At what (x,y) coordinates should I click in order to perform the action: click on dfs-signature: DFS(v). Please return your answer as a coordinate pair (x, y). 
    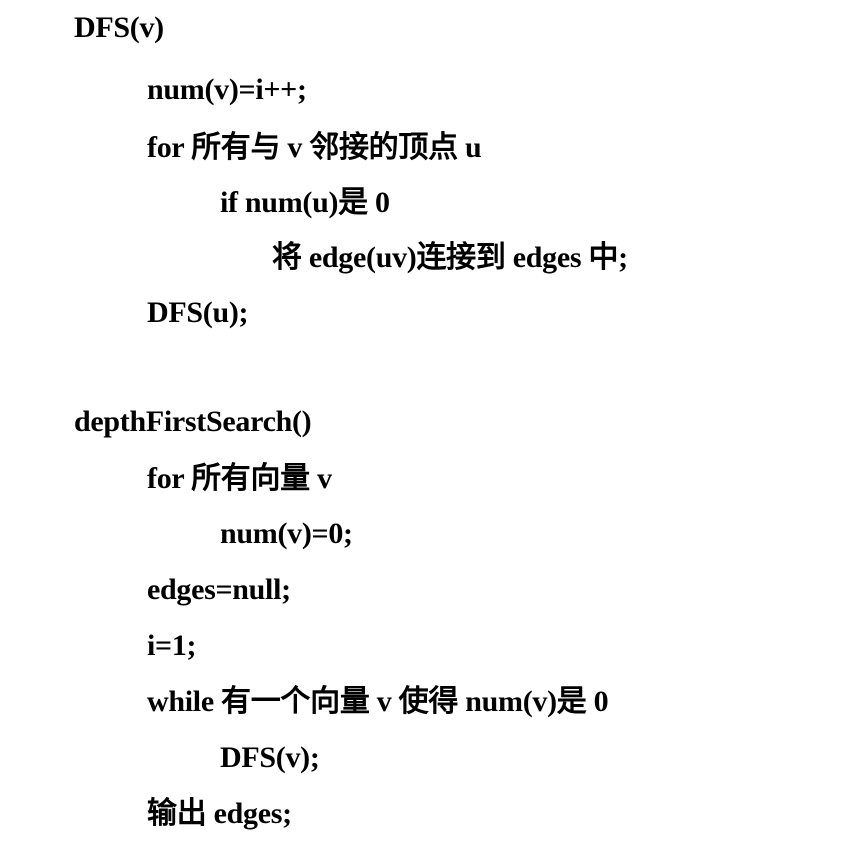
    Looking at the image, I should click on (119, 27).